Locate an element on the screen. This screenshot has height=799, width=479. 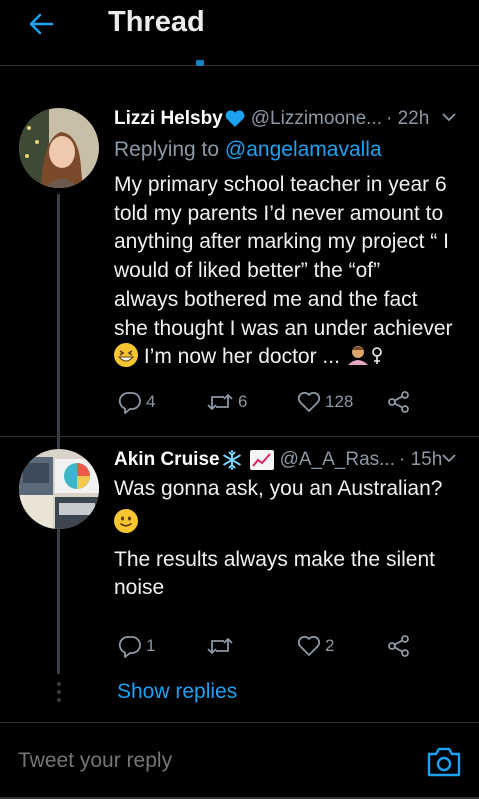
reply-composer is located at coordinates (239, 760).